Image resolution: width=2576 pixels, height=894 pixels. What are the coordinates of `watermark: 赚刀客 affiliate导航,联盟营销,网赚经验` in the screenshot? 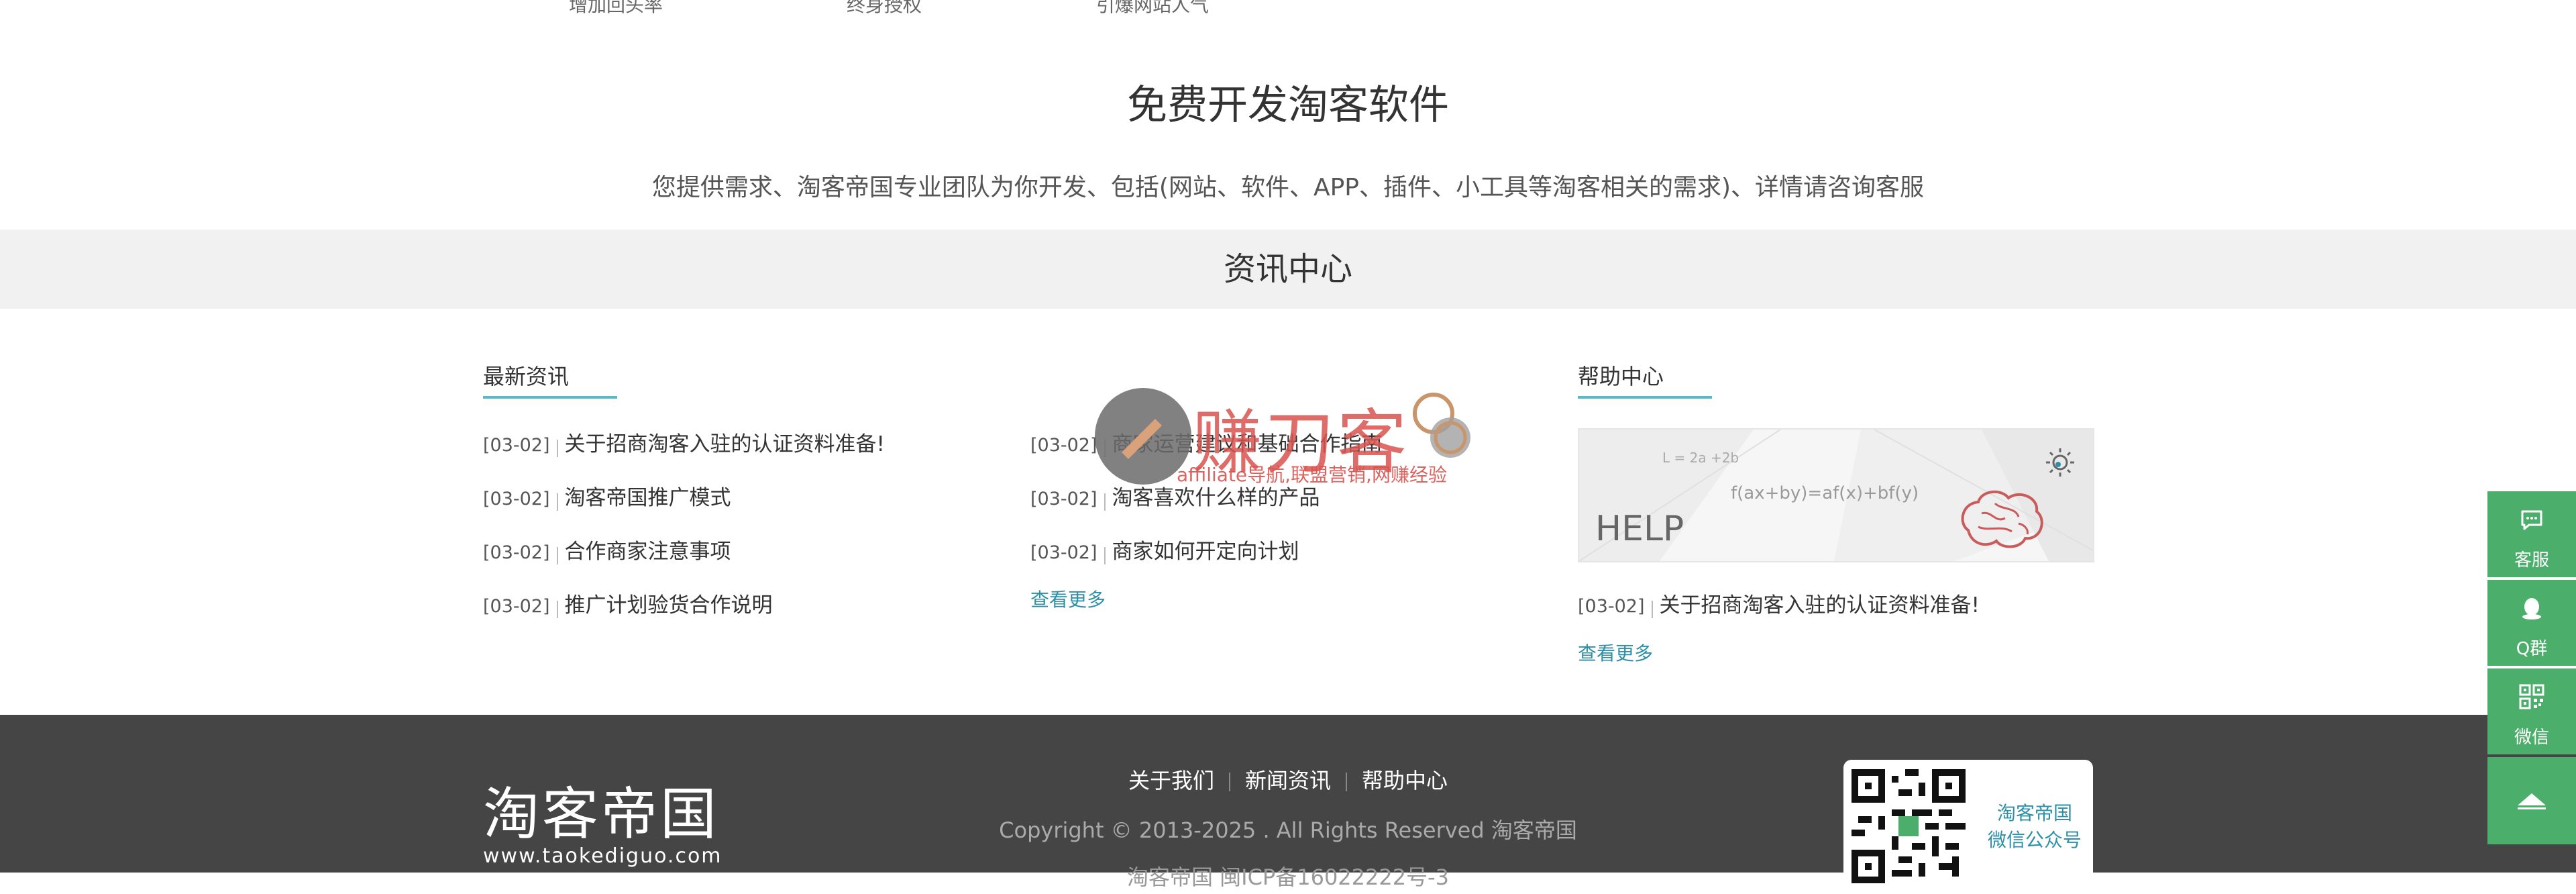 It's located at (1289, 439).